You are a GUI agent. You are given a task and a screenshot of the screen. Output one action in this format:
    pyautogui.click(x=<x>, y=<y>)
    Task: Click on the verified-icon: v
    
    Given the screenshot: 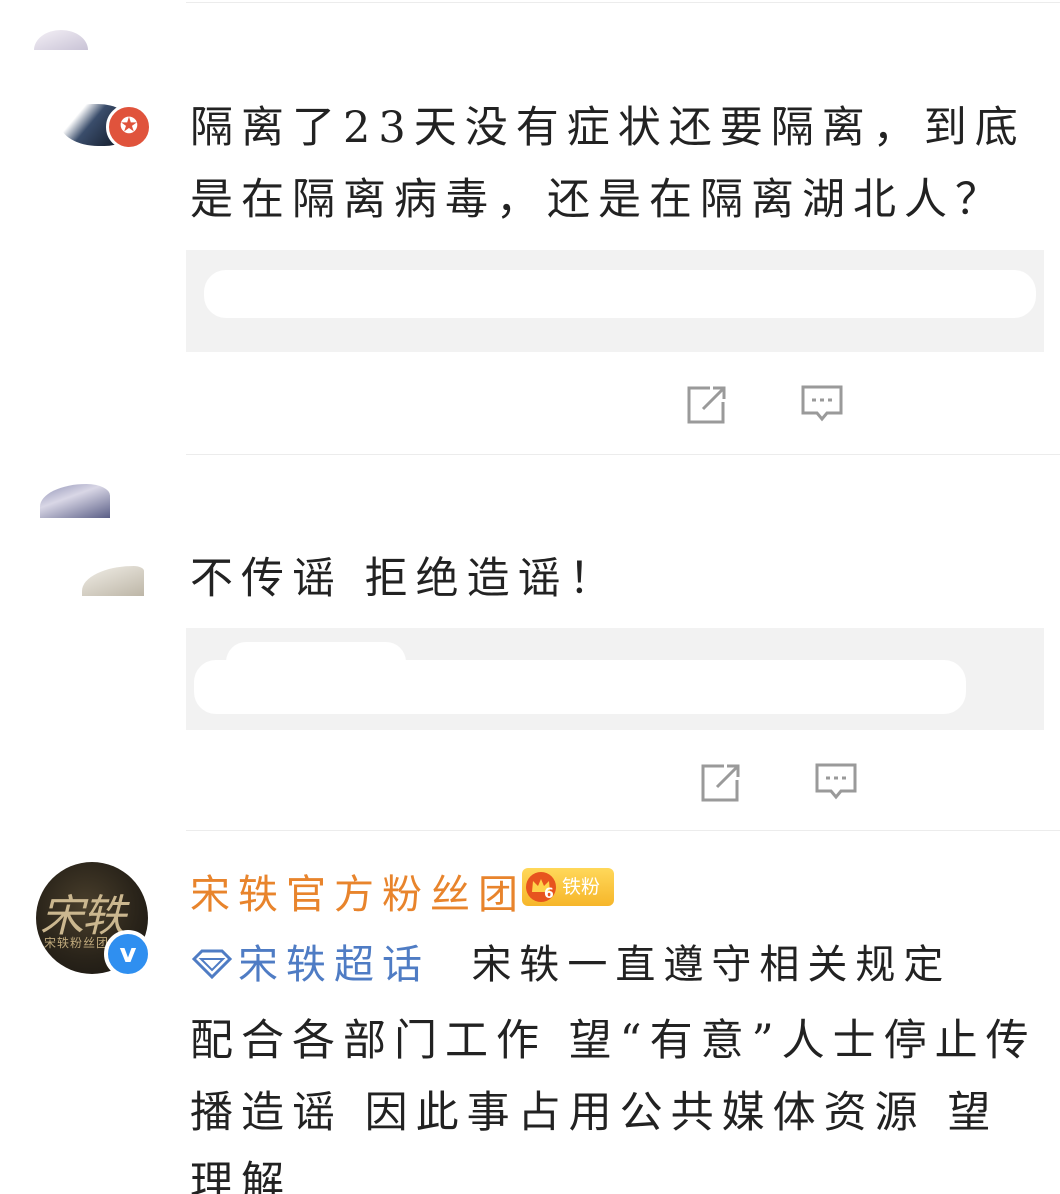 What is the action you would take?
    pyautogui.click(x=128, y=954)
    